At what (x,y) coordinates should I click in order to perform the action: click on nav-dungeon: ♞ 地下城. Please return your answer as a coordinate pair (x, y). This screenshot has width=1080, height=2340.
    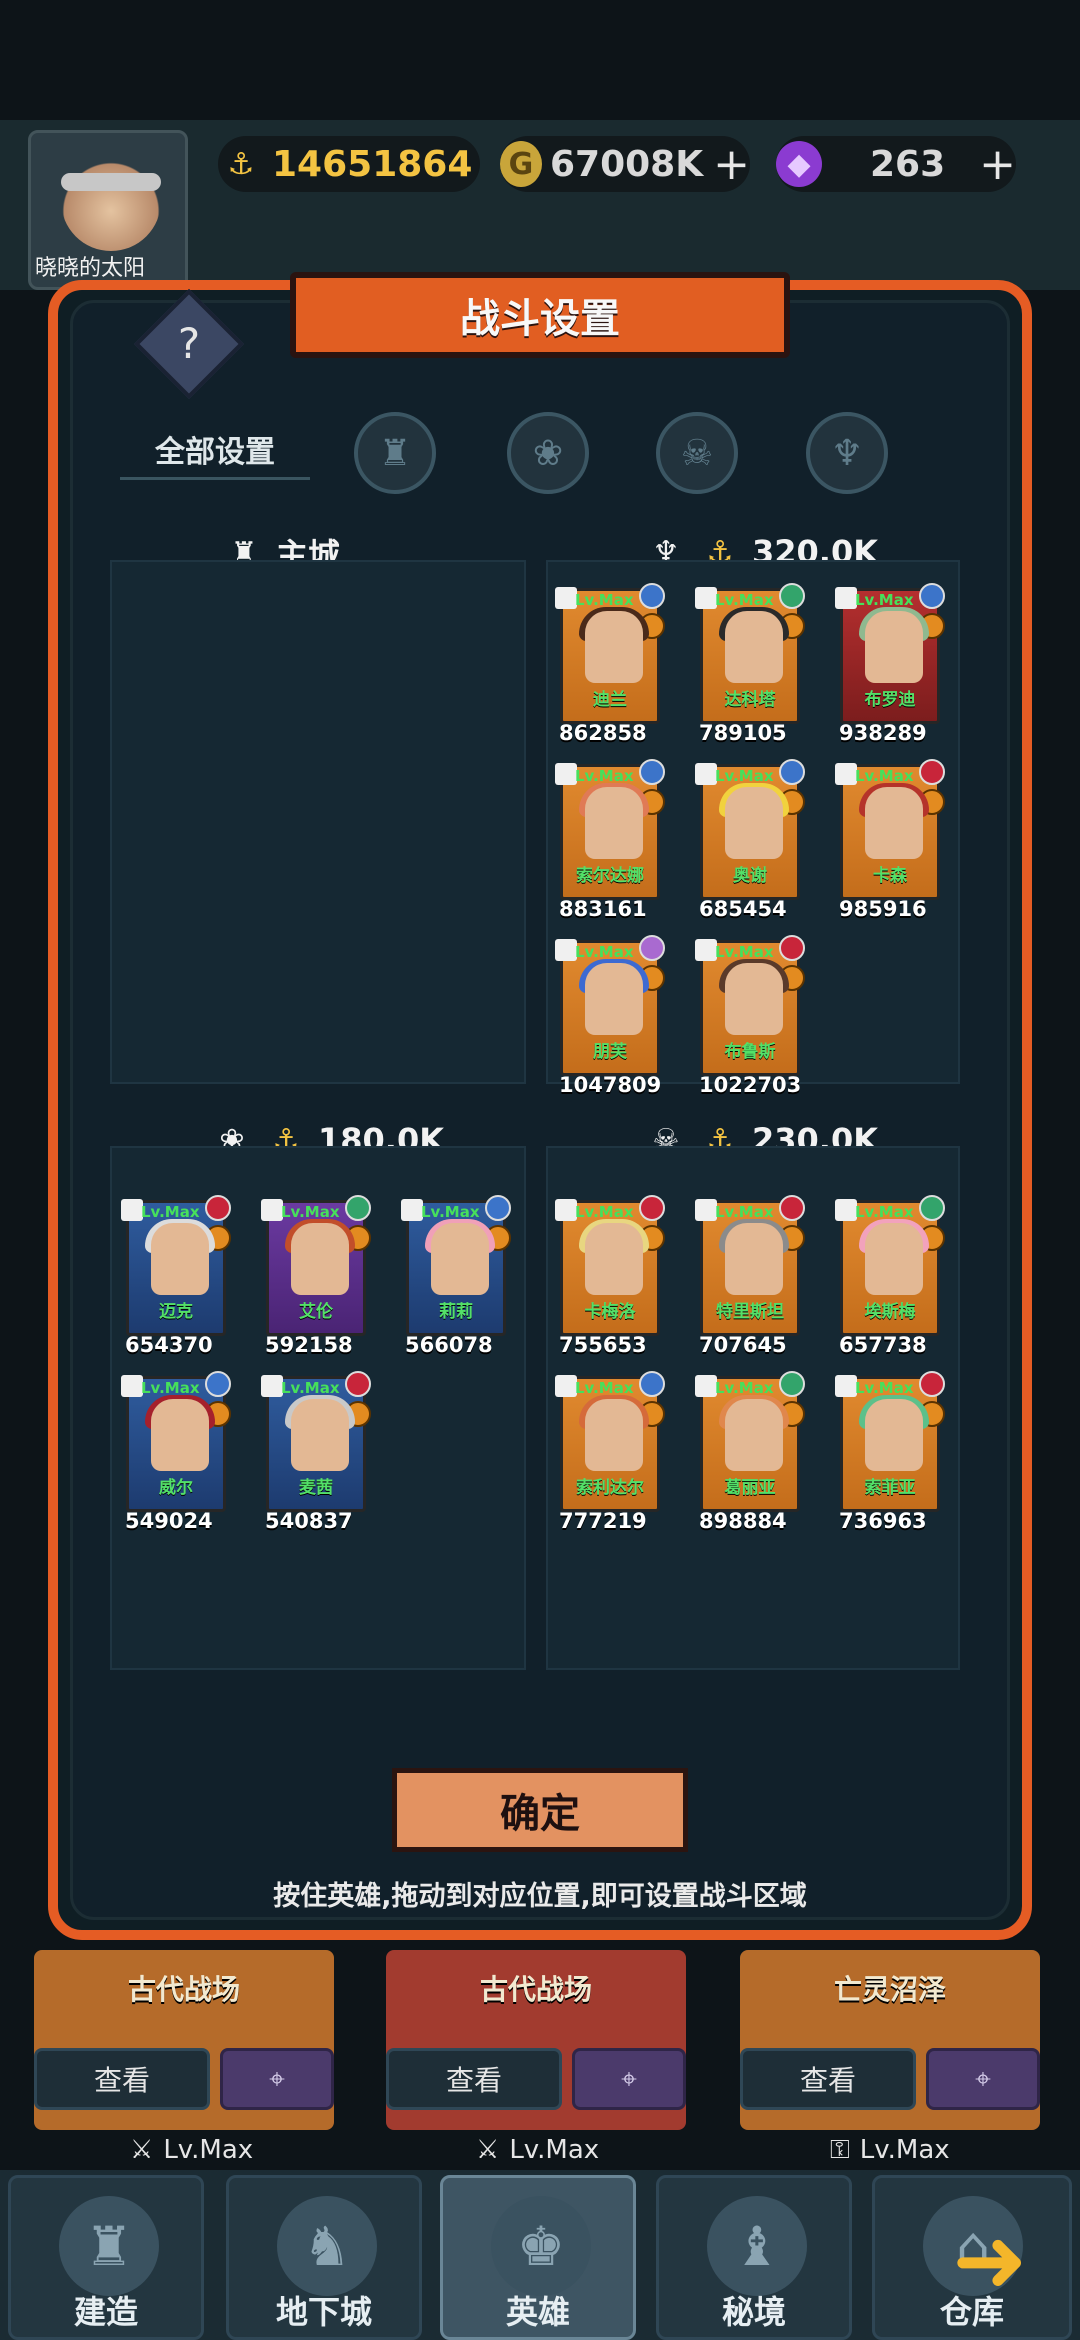
    Looking at the image, I should click on (324, 2257).